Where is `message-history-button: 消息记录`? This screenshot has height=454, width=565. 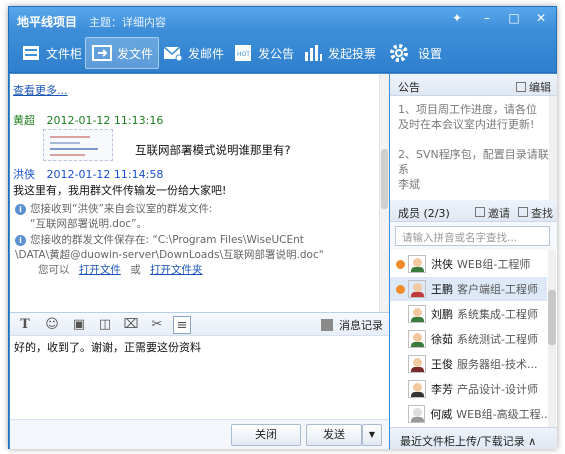
message-history-button: 消息记录 is located at coordinates (352, 325).